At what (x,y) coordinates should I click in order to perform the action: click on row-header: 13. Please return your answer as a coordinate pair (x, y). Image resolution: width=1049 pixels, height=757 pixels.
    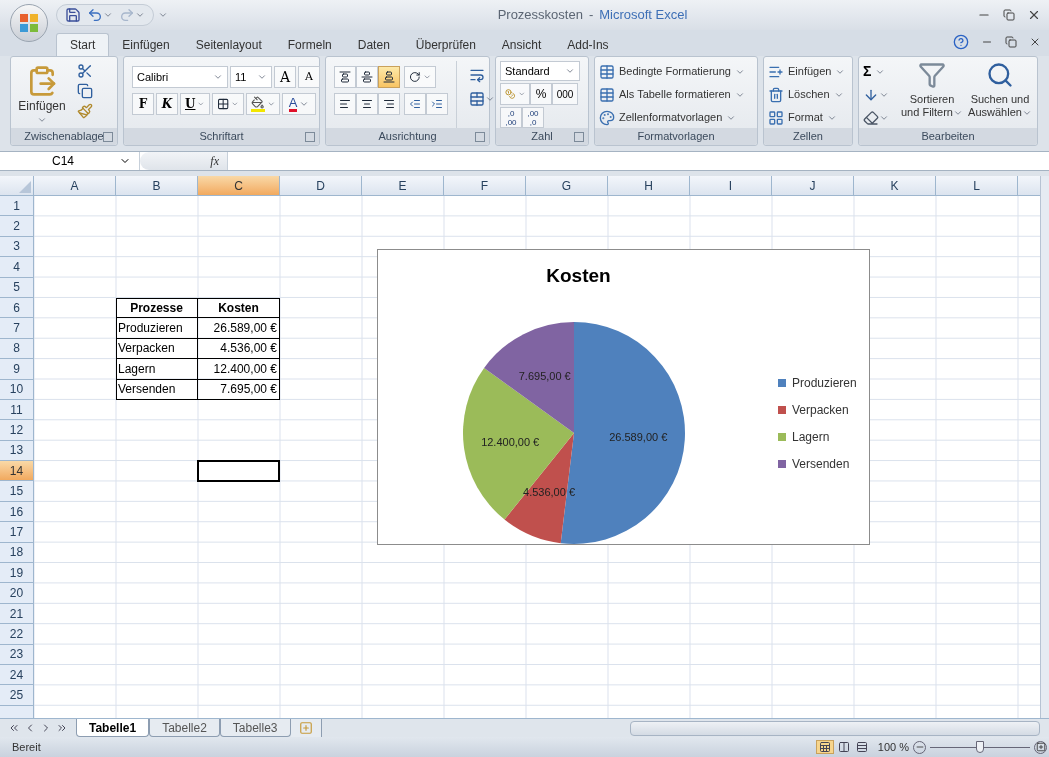
    Looking at the image, I should click on (17, 451).